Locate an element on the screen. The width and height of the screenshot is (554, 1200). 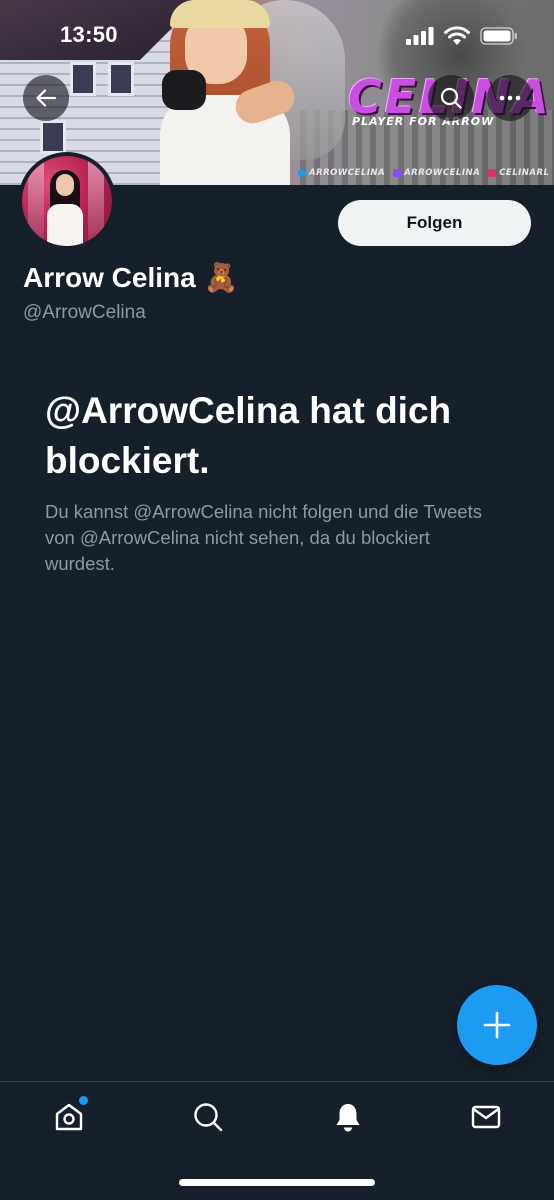
twitch-icon is located at coordinates (397, 173).